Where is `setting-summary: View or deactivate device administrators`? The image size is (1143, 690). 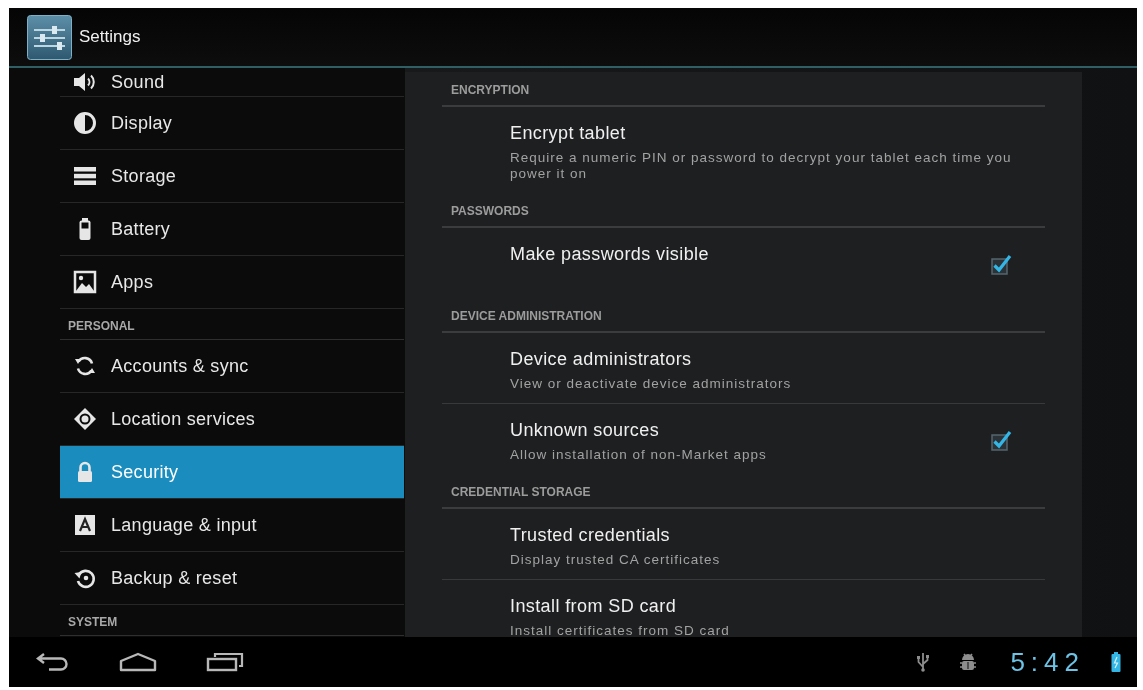 setting-summary: View or deactivate device administrators is located at coordinates (651, 384).